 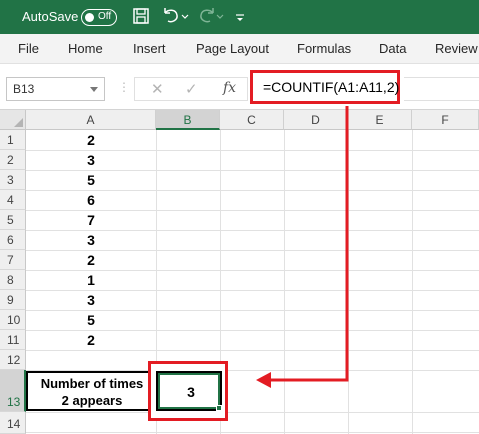 What do you see at coordinates (232, 48) in the screenshot?
I see `tab-page-layout: Page Layout` at bounding box center [232, 48].